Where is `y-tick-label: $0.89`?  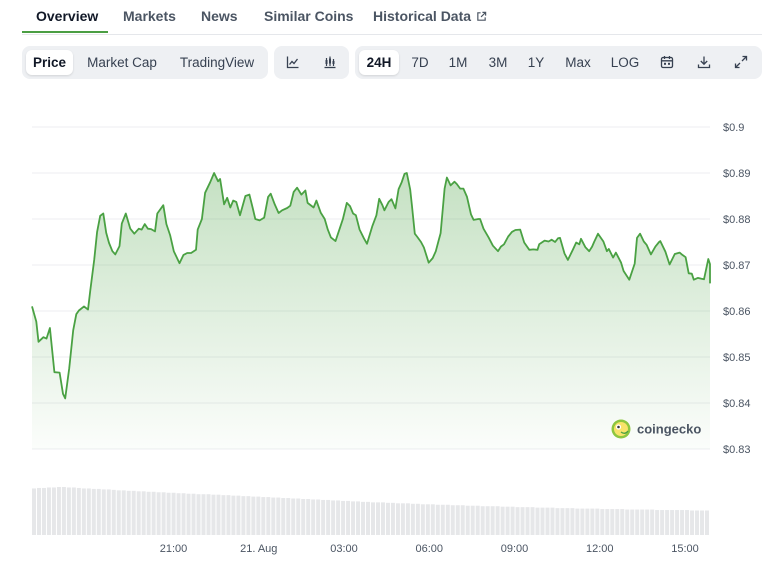 y-tick-label: $0.89 is located at coordinates (737, 174).